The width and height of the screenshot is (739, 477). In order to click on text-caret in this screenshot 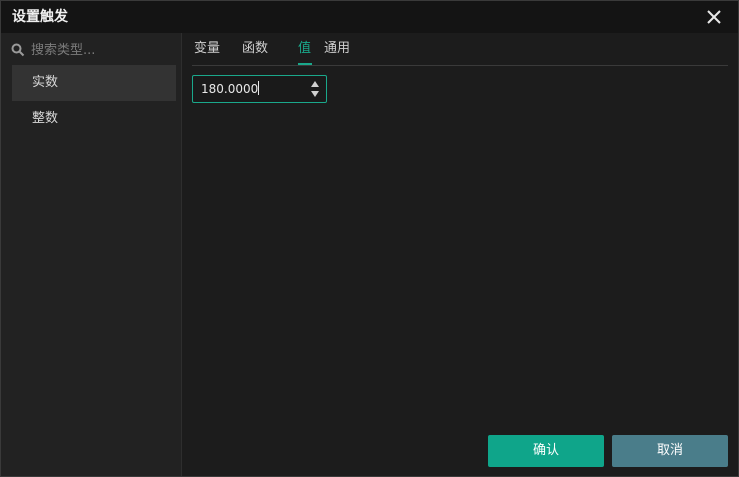, I will do `click(259, 88)`.